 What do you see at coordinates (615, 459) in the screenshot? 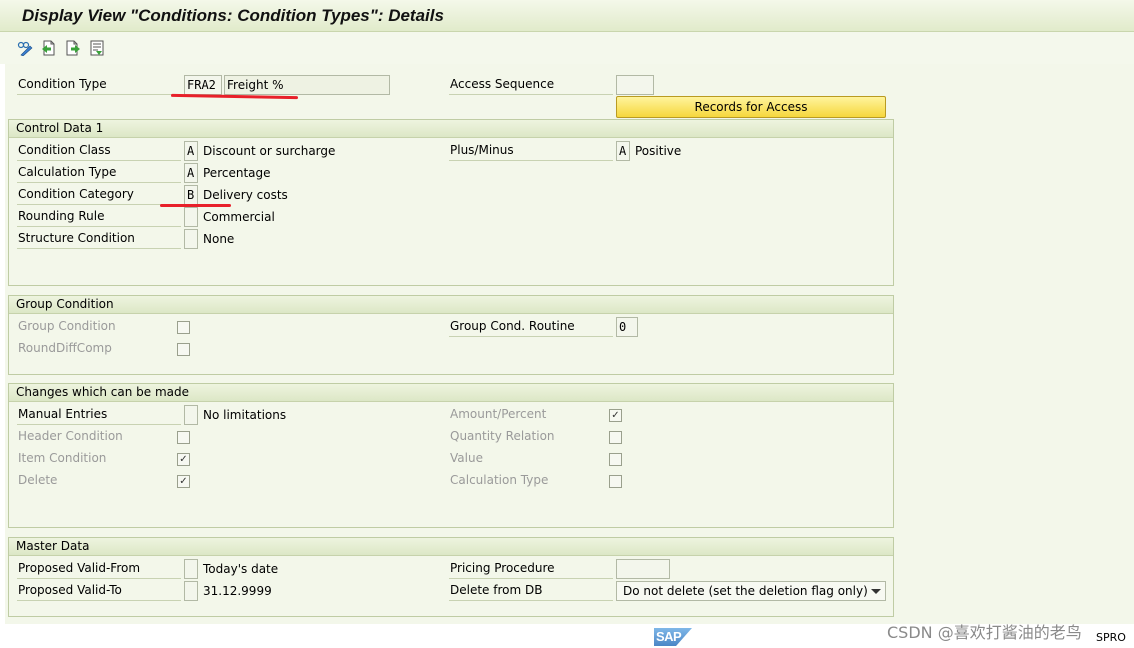
I see `value-checkbox` at bounding box center [615, 459].